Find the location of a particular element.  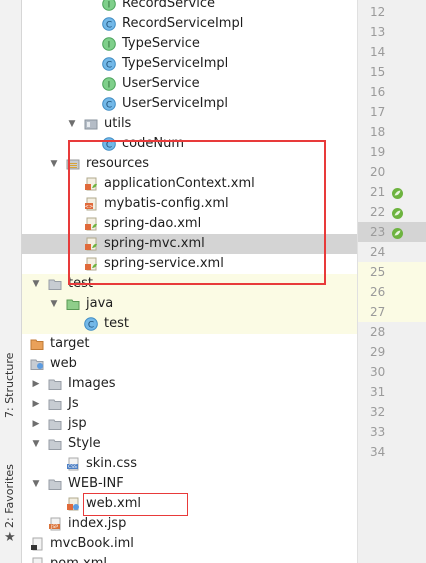

svg-text: CSS is located at coordinates (72, 467).